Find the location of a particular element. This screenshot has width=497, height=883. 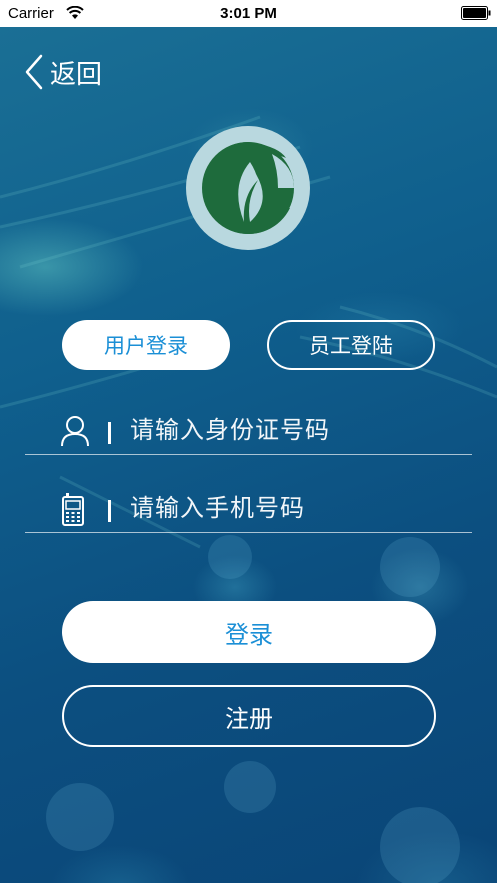

back-label: 返回 is located at coordinates (76, 74).